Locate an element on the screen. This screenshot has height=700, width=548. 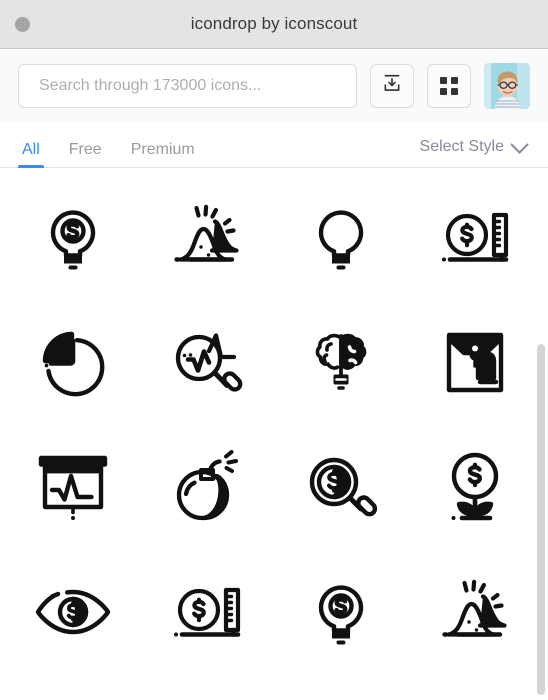
icon-cell-presentation-chart is located at coordinates (73, 486).